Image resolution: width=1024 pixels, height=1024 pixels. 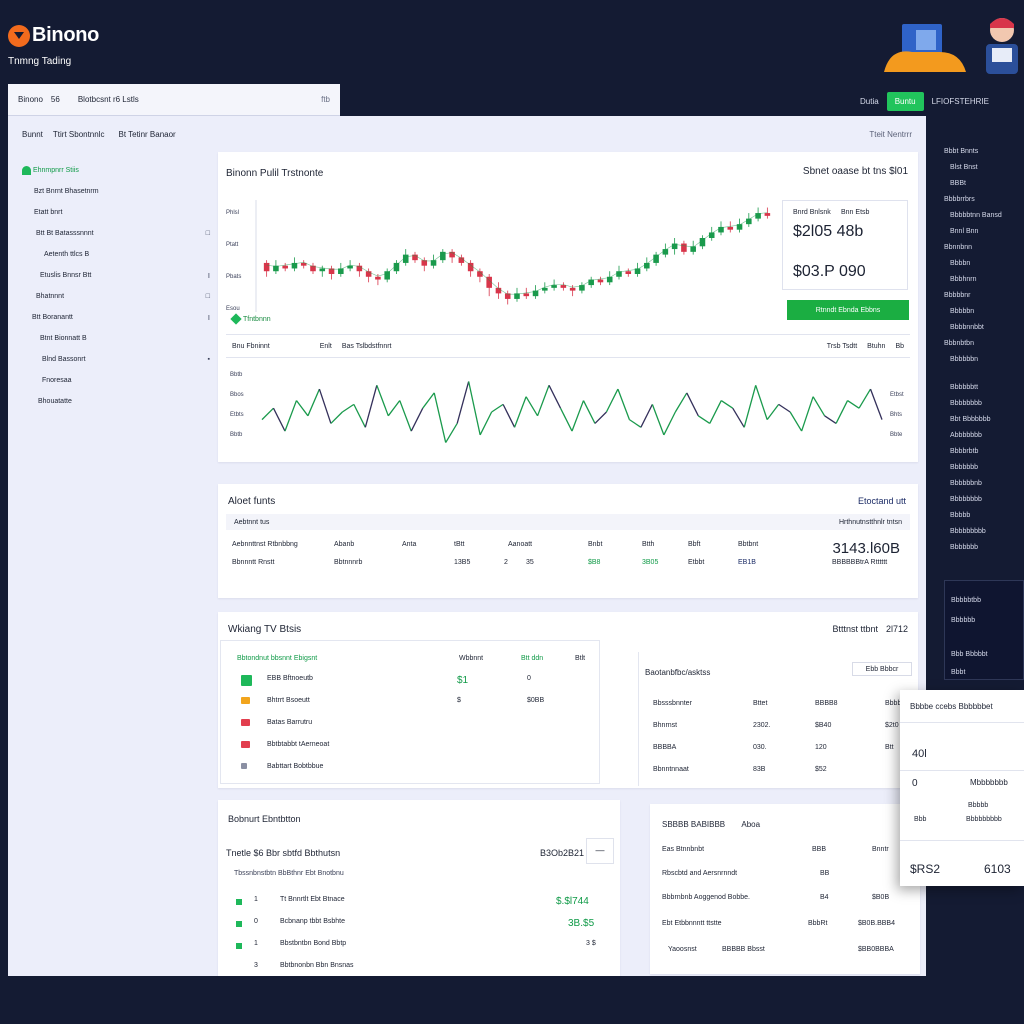 I want to click on list-item: 3 Bbtbnonbn Bbn Bnsnas, so click(x=424, y=969).